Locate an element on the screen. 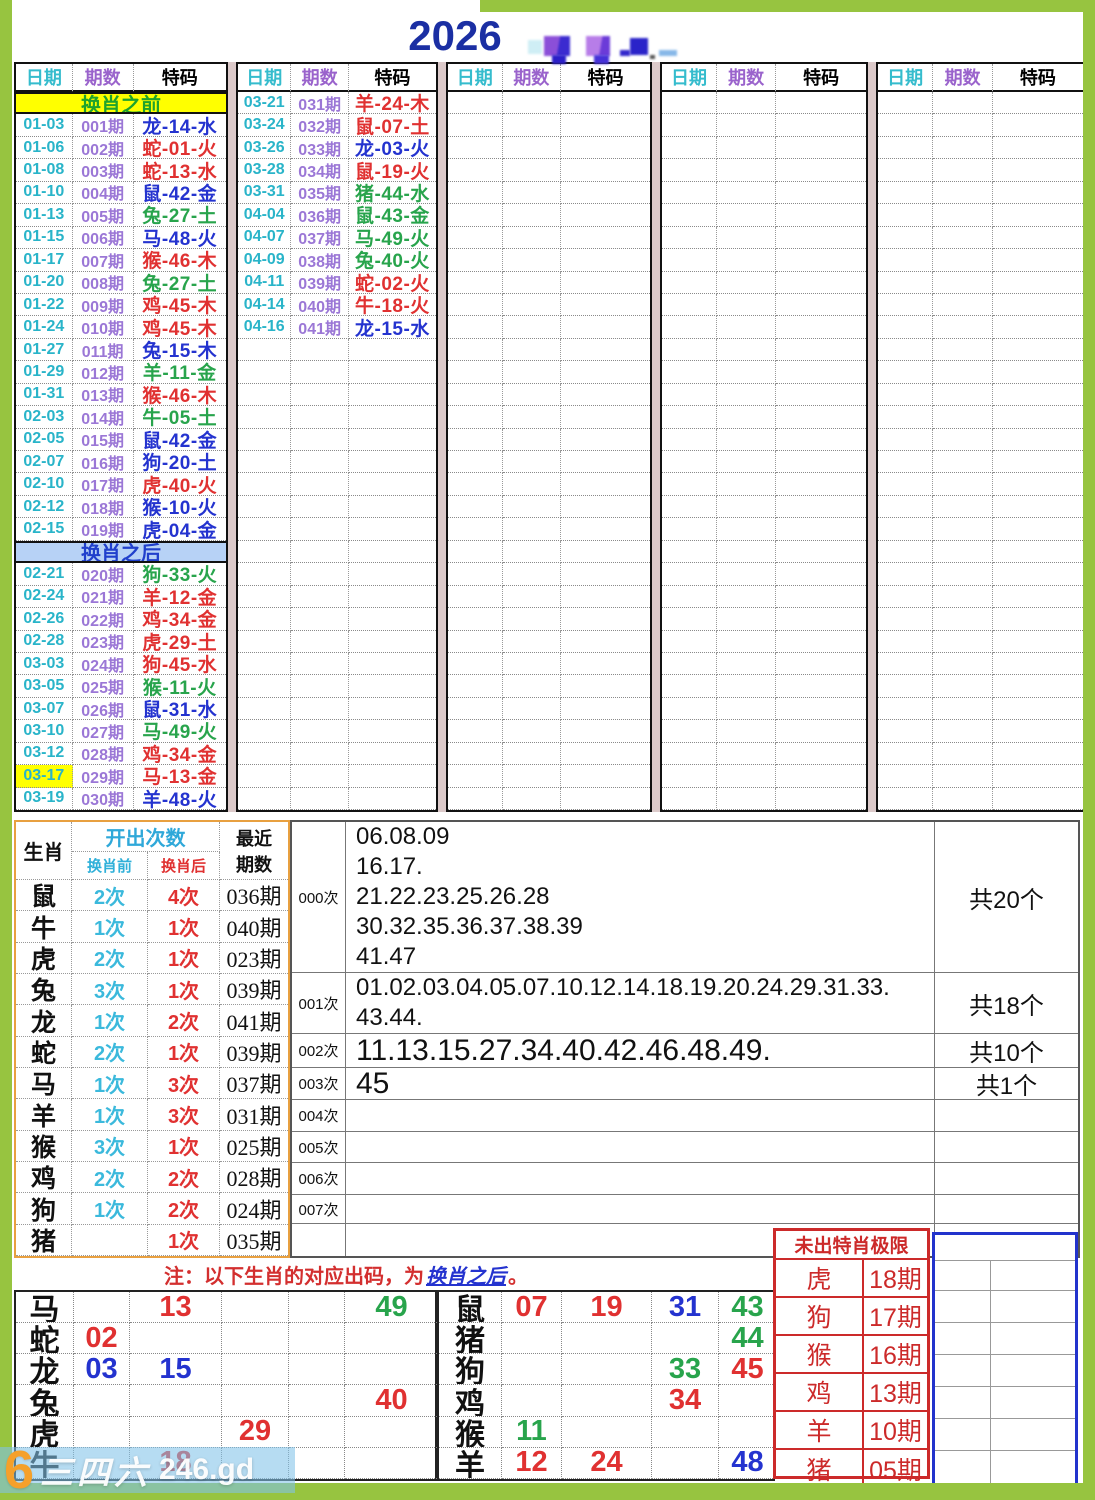 This screenshot has width=1095, height=1500. period-cell: 010期 is located at coordinates (103, 327).